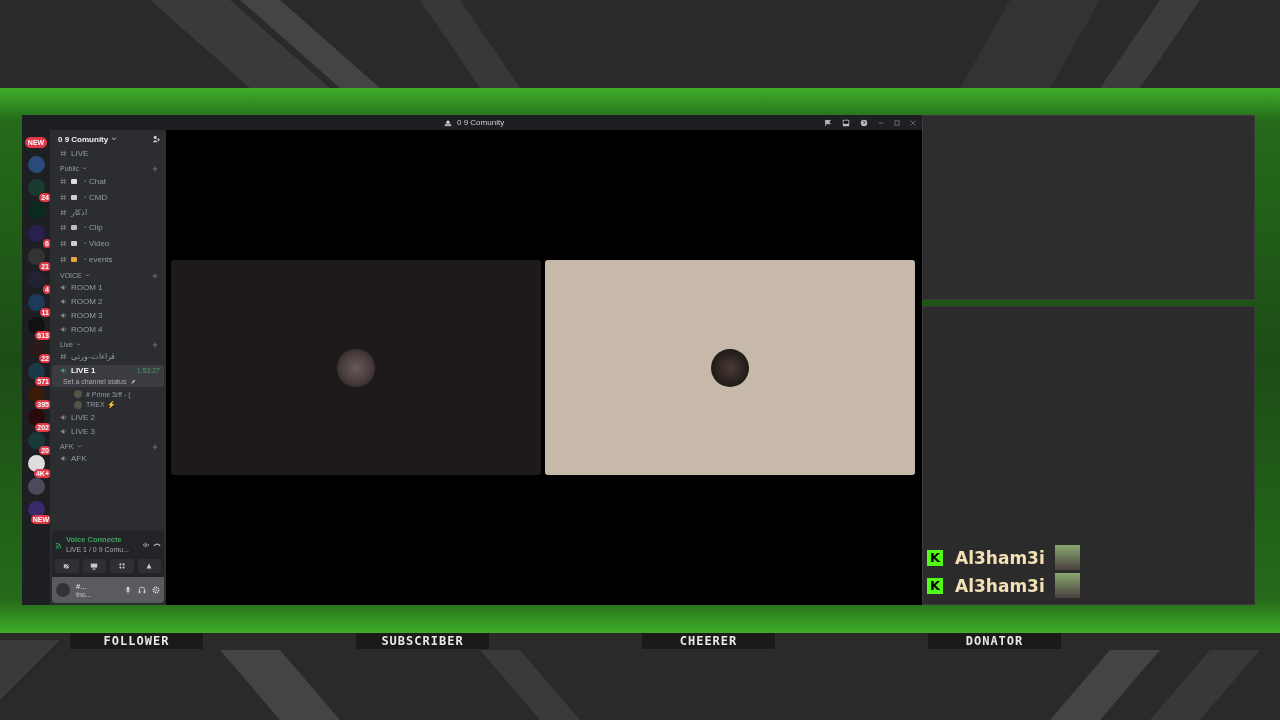  What do you see at coordinates (897, 122) in the screenshot?
I see `maximize-icon` at bounding box center [897, 122].